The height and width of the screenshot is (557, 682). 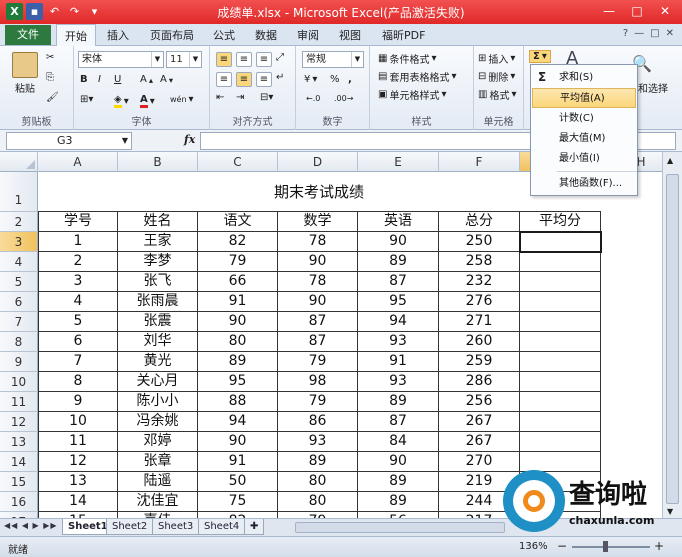 I want to click on comma-button: ,, so click(x=350, y=79).